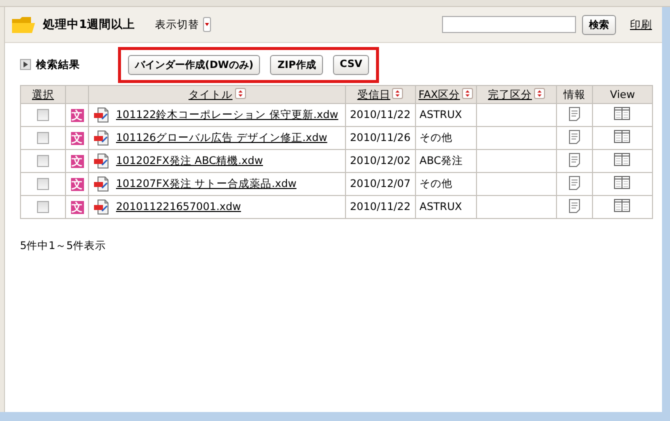 The width and height of the screenshot is (670, 421). I want to click on dropdown-button, so click(207, 24).